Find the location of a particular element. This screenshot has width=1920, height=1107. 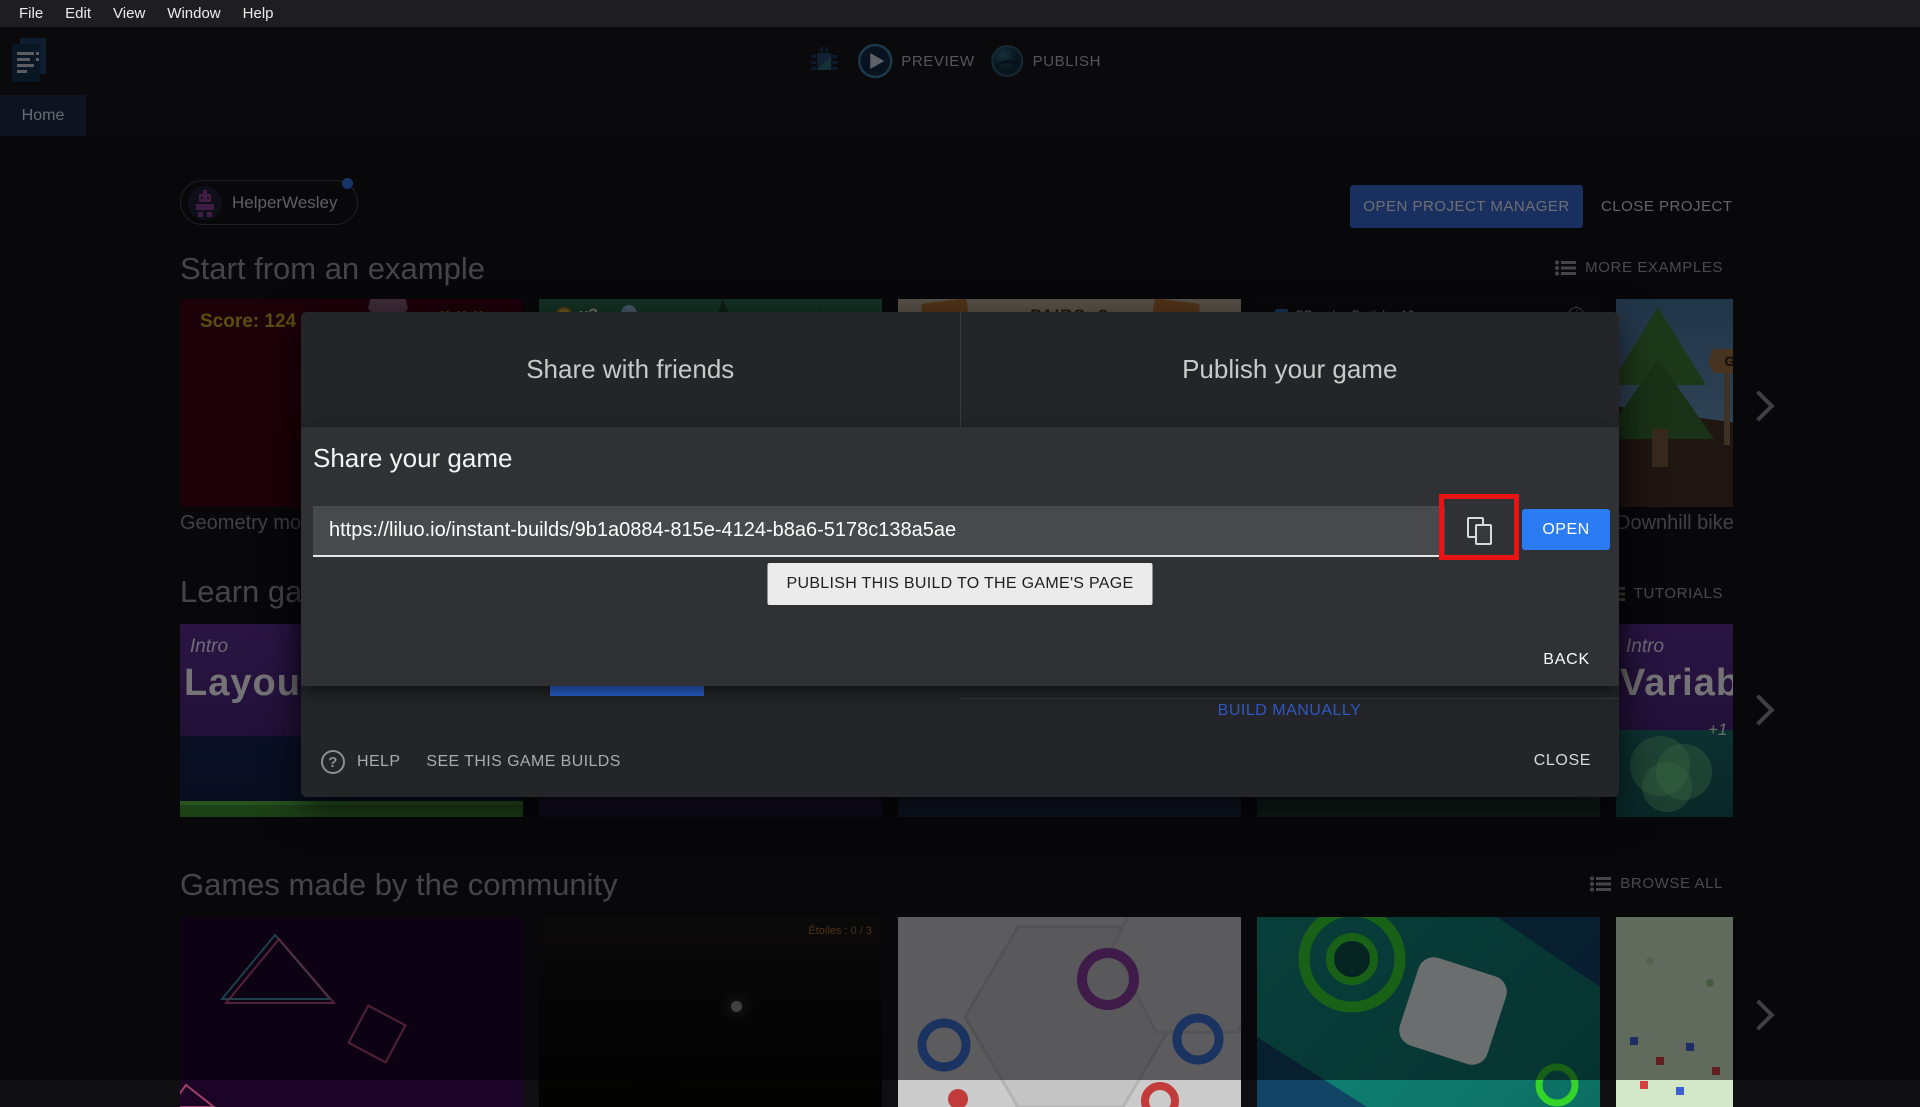

dialog-footer: ? HELP SEE THIS GAME BUILDS is located at coordinates (471, 762).